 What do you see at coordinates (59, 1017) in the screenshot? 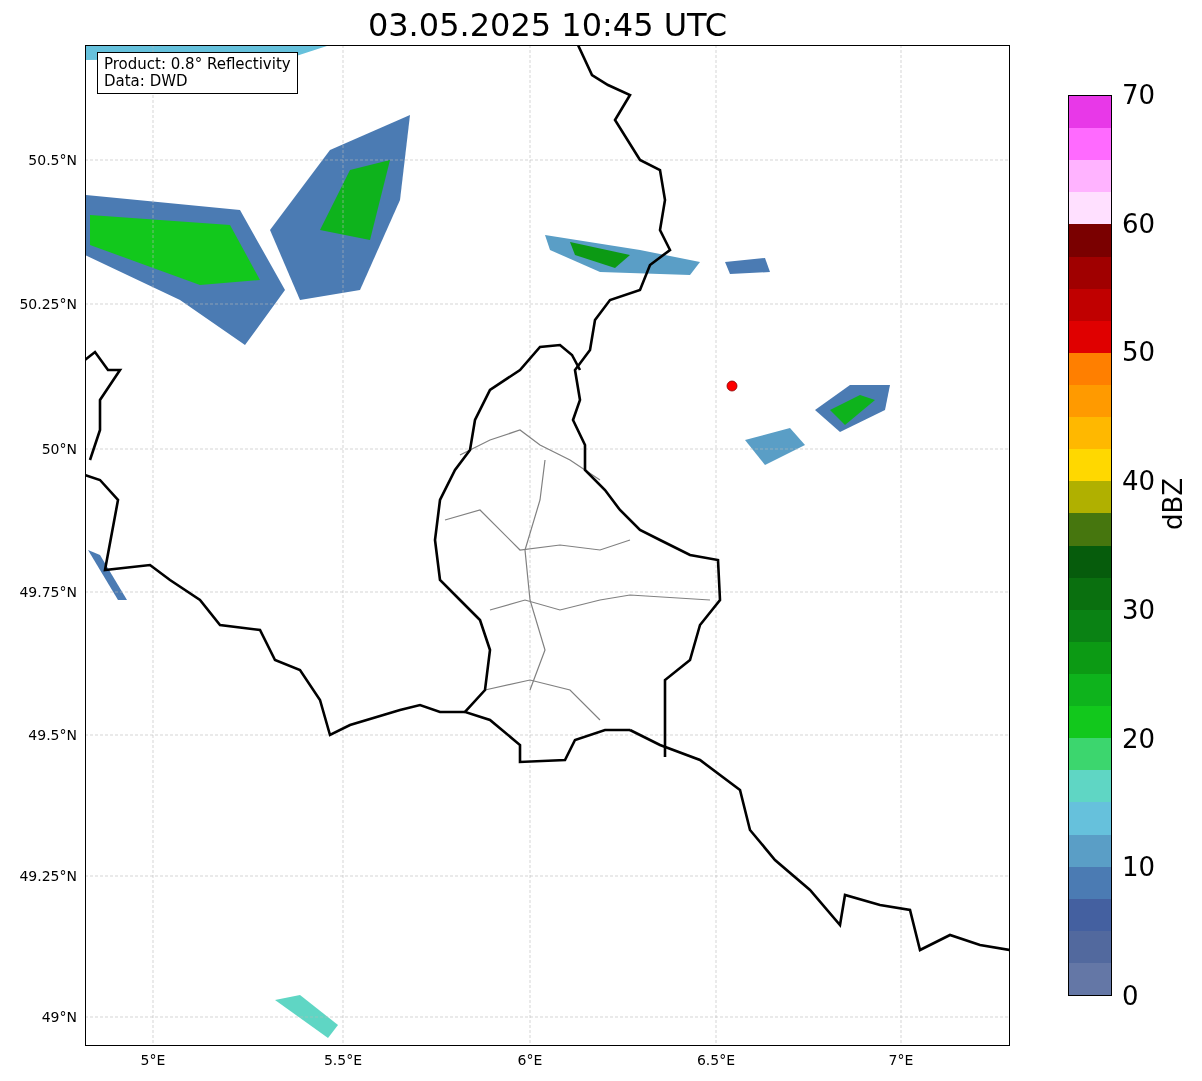
I see `latitude-label: 49°N` at bounding box center [59, 1017].